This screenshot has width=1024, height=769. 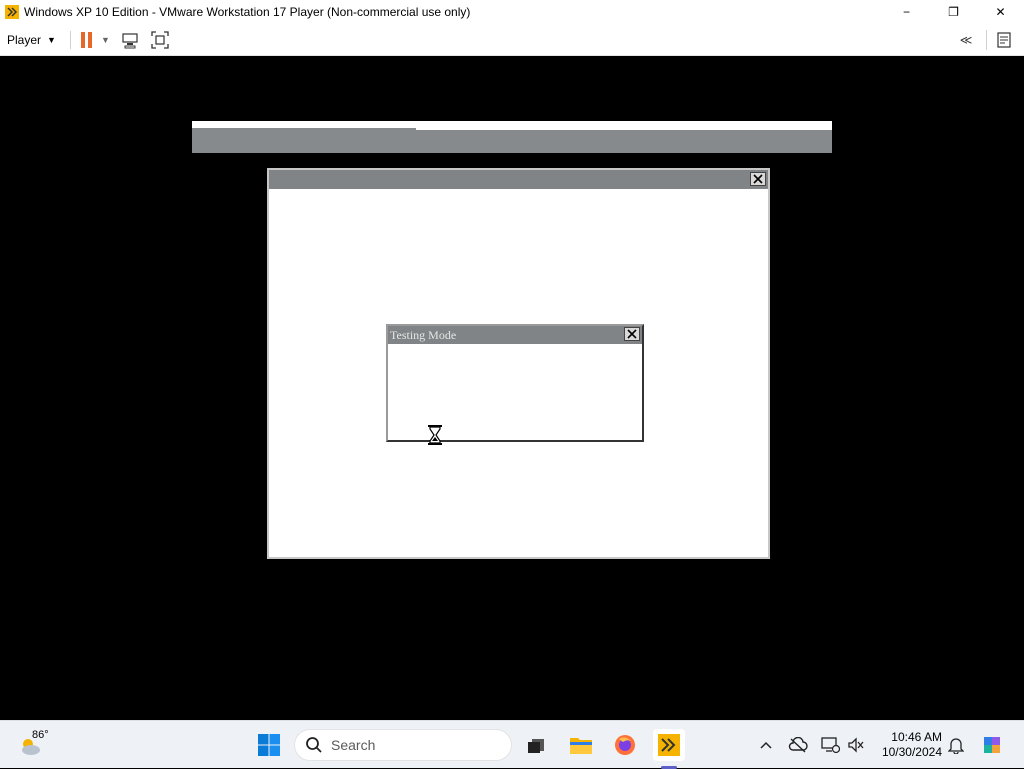 What do you see at coordinates (269, 745) in the screenshot?
I see `windows-start-icon` at bounding box center [269, 745].